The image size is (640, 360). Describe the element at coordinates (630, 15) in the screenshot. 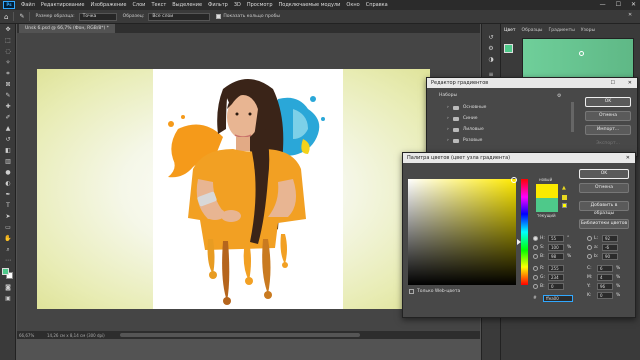

I see `panel-close-icon: ✕` at that location.